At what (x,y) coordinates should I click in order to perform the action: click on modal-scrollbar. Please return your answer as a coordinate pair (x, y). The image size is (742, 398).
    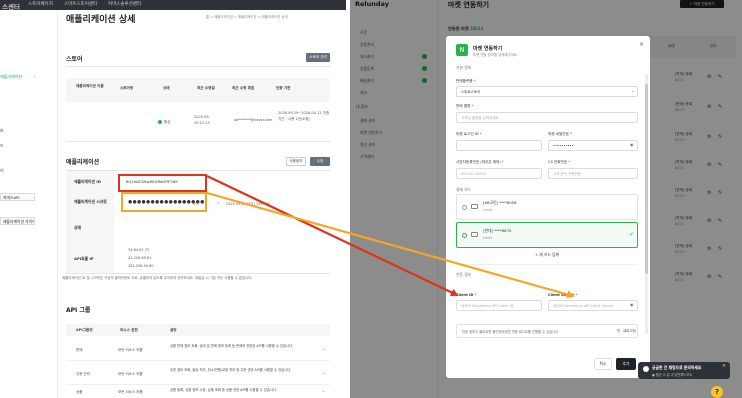
    Looking at the image, I should click on (646, 204).